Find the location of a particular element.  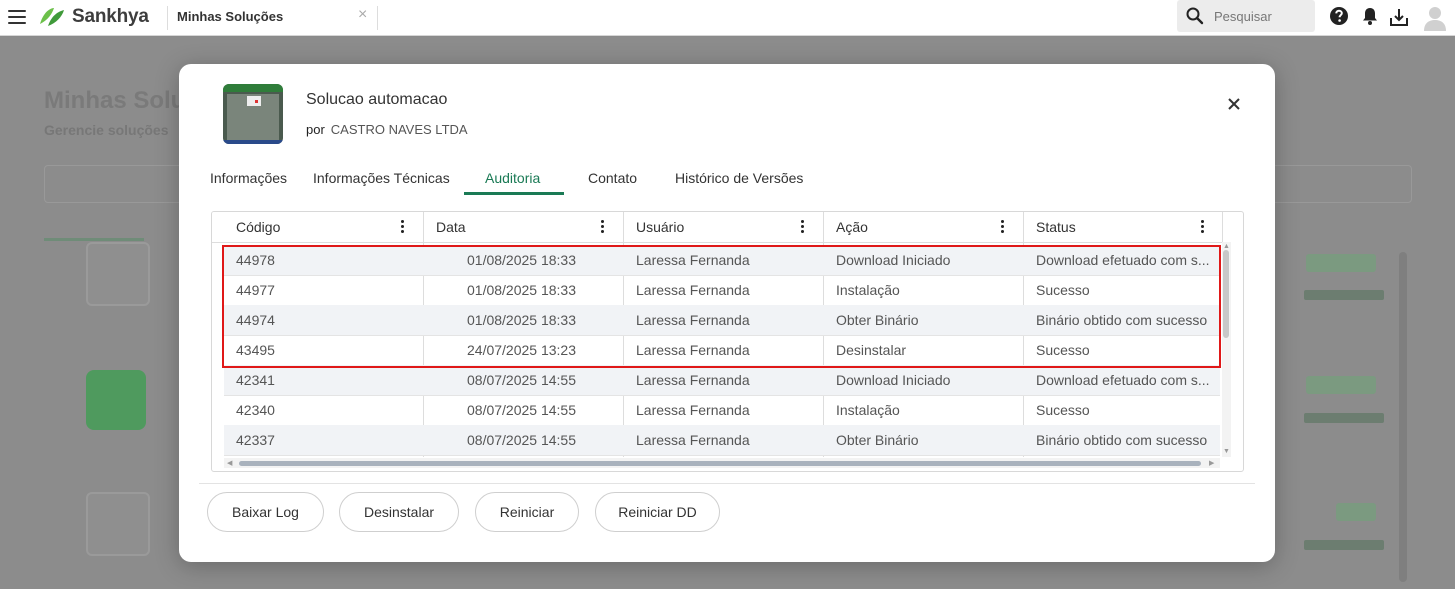

solution-title: Solucao automacao is located at coordinates (377, 99).